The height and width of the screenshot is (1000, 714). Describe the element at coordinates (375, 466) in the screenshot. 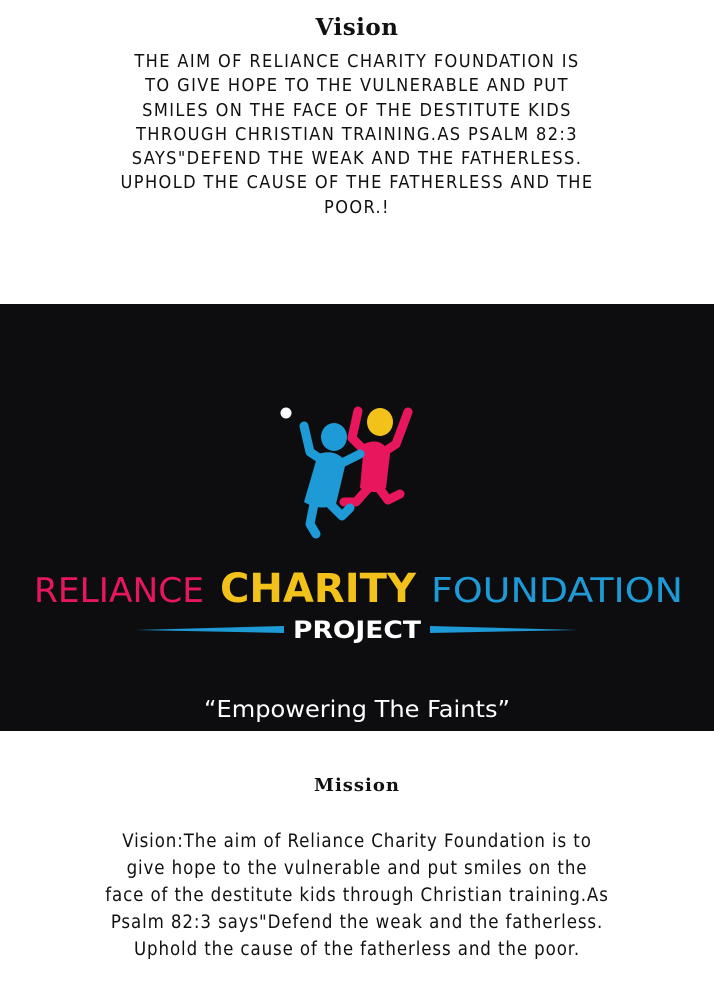

I see `pink-child-body` at that location.